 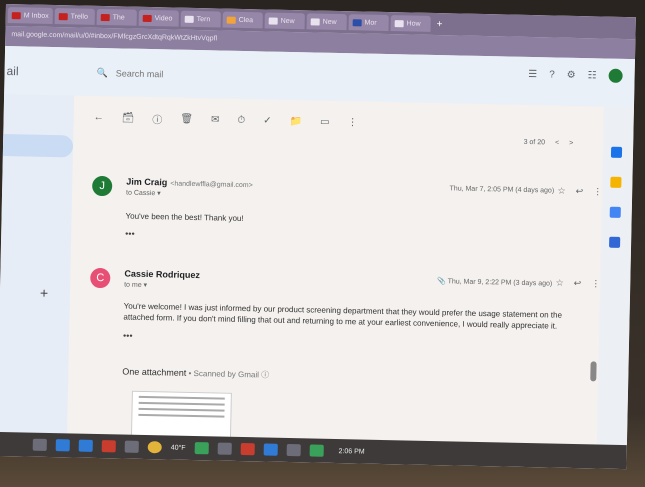 I want to click on task-view-icon, so click(x=39, y=444).